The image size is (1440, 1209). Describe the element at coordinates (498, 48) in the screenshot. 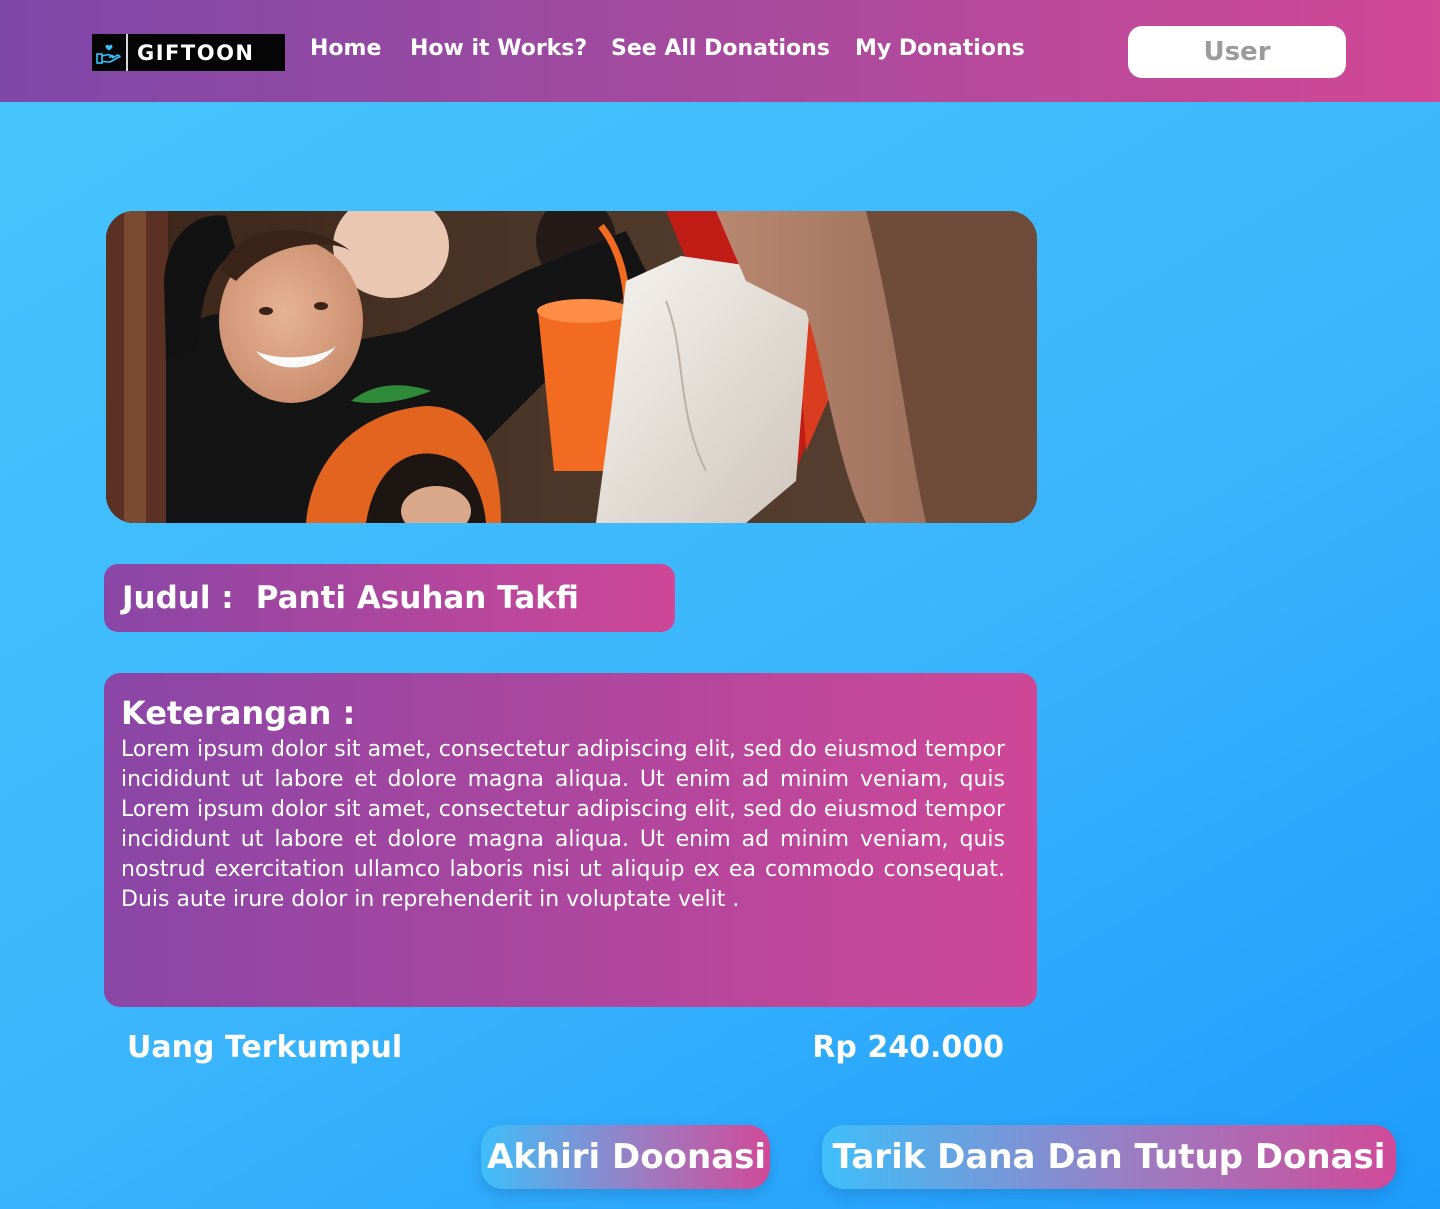

I see `nav-how-it-works: How it Works?` at that location.